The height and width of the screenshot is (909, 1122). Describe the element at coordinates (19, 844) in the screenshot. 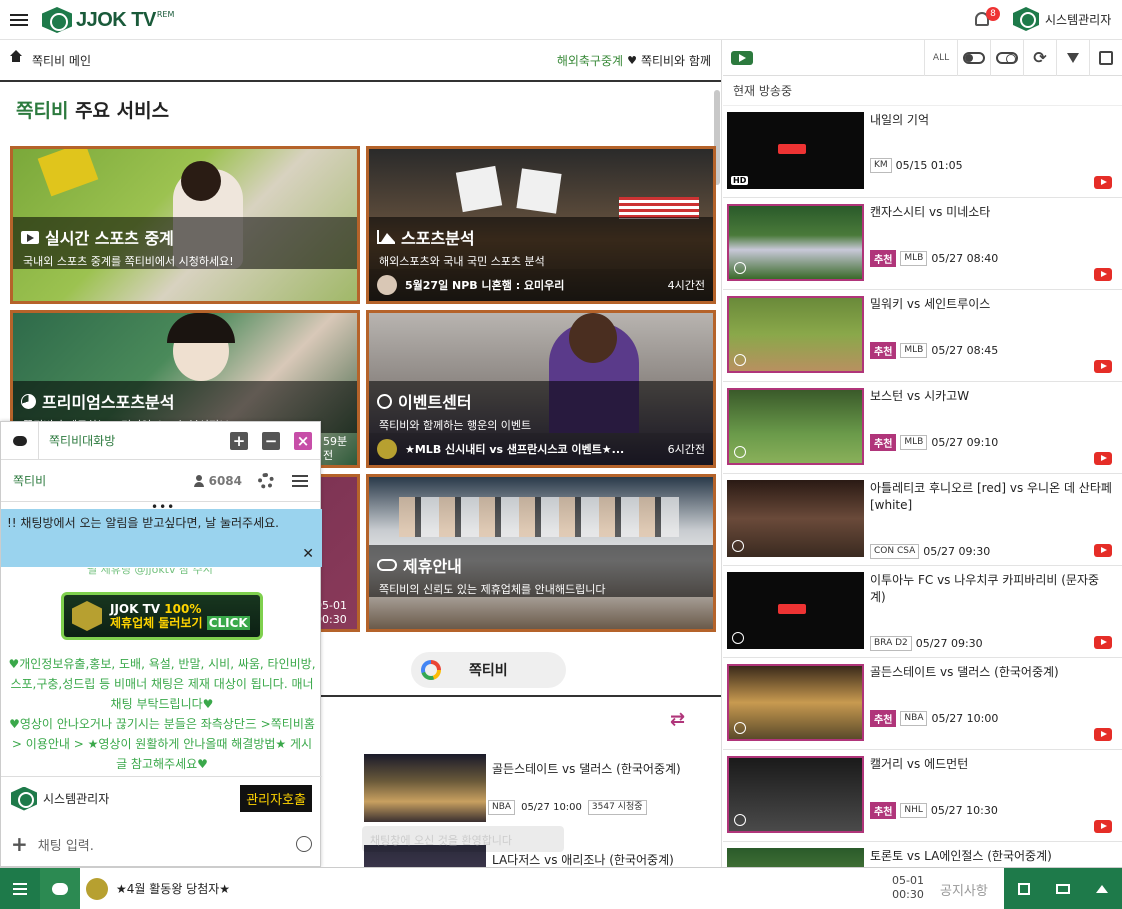

I see `plus-icon: +` at that location.